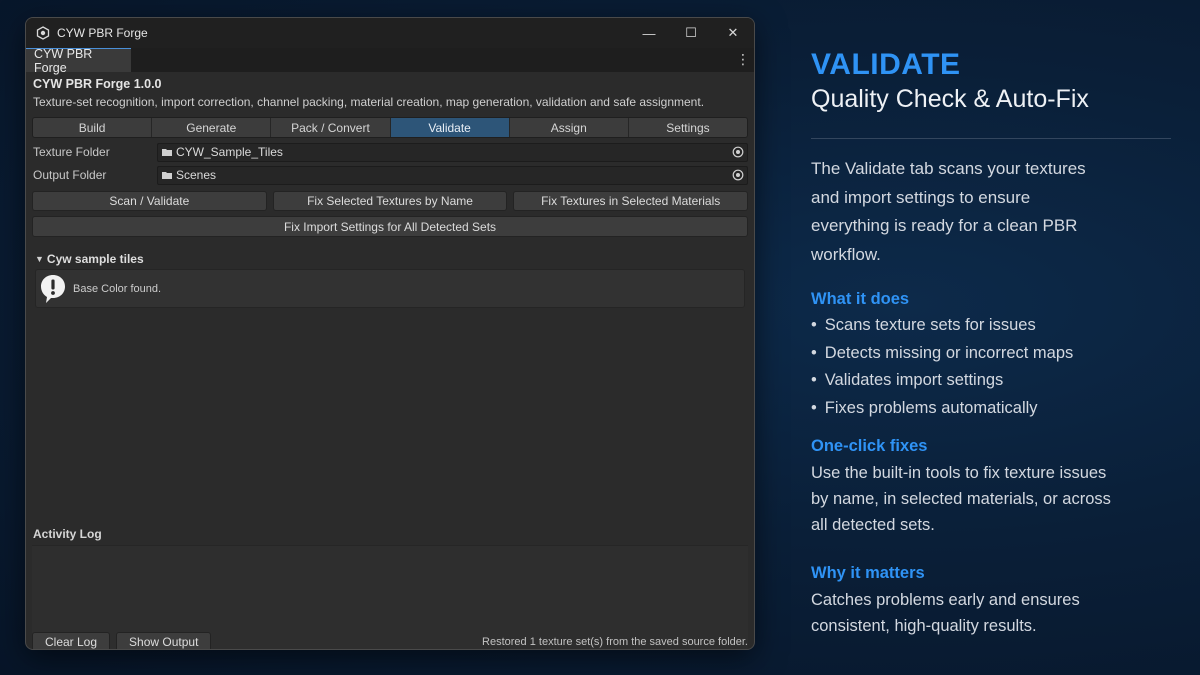 The height and width of the screenshot is (675, 1200). I want to click on title-bar: CYW PBR Forge — ☐ ✕, so click(390, 33).